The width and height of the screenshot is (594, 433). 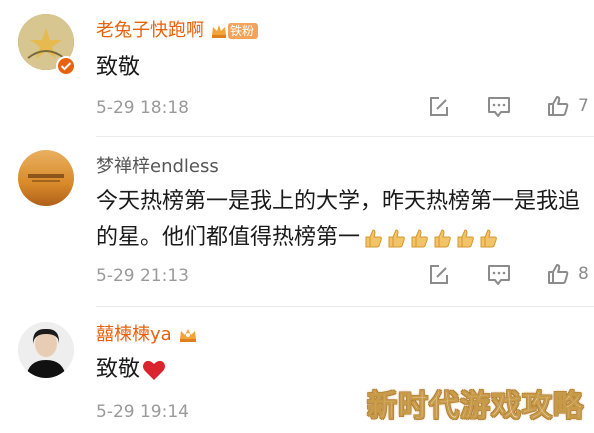 I want to click on comment-date: 5-29 21:13, so click(x=142, y=276).